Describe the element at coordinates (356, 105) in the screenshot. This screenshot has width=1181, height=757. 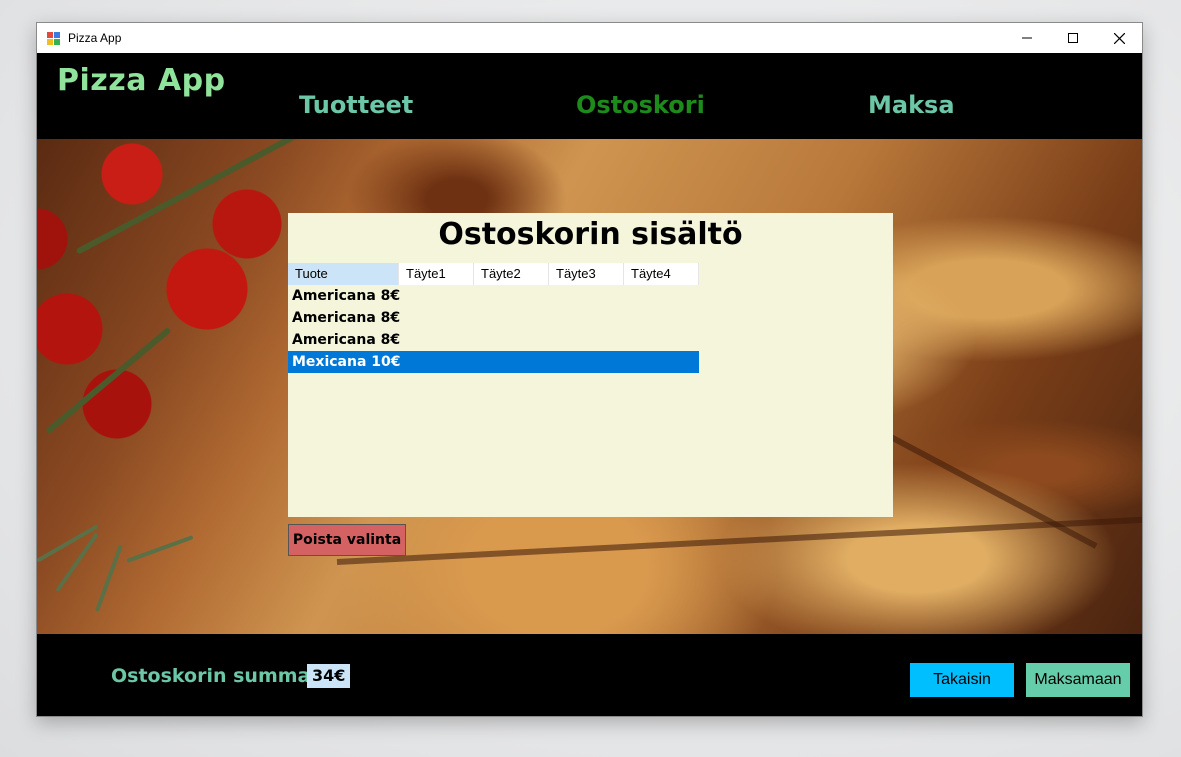
I see `nav-tuotteet: Tuotteet` at that location.